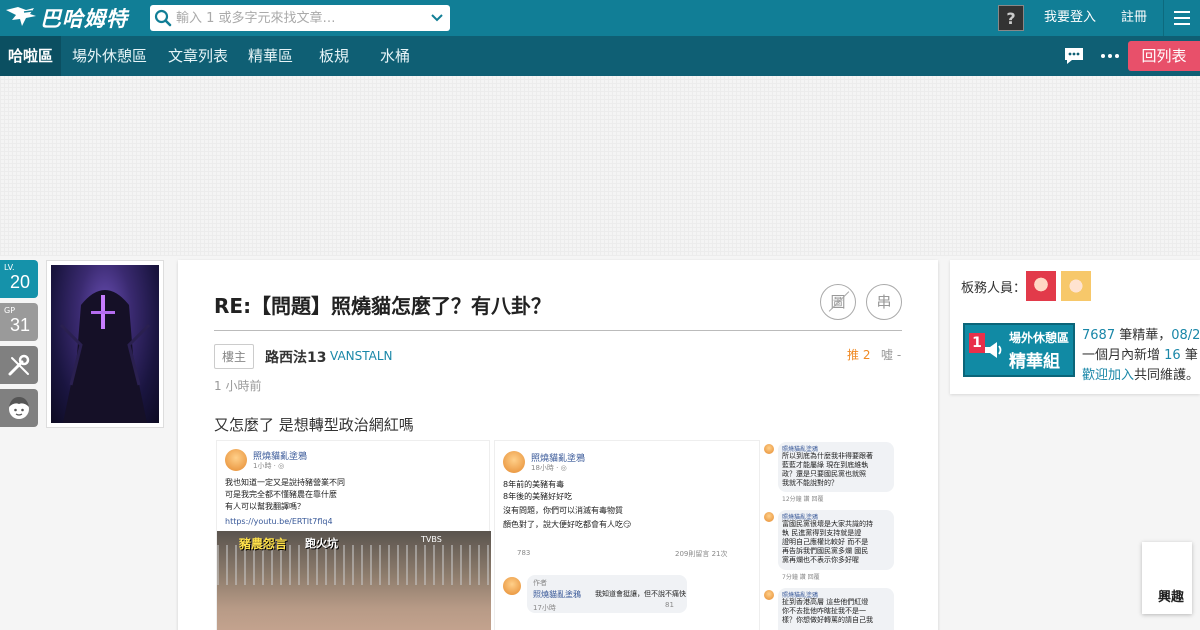  What do you see at coordinates (1019, 350) in the screenshot?
I see `elite-team-banner: 1 場外休憩區 精華組` at bounding box center [1019, 350].